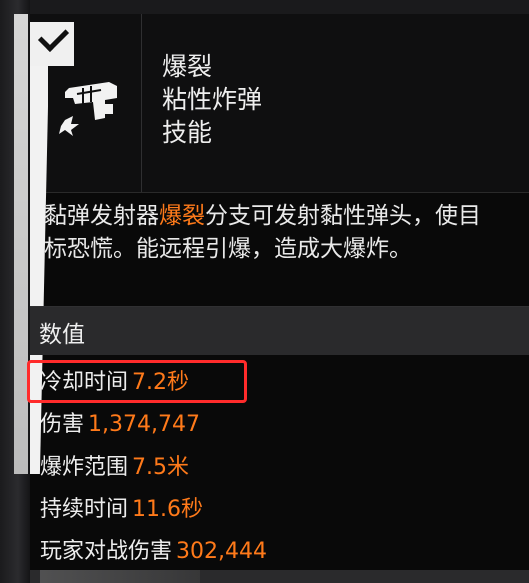 This screenshot has height=583, width=529. What do you see at coordinates (88, 109) in the screenshot?
I see `sticky-bomb-launcher-icon` at bounding box center [88, 109].